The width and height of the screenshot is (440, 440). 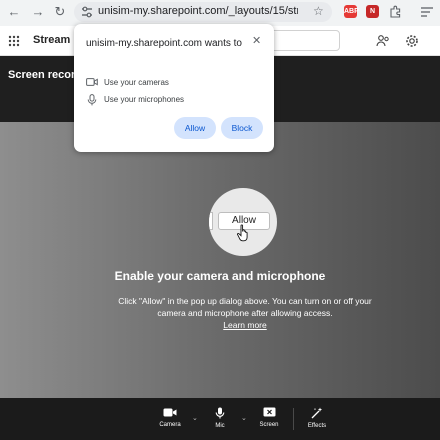 What do you see at coordinates (244, 325) in the screenshot?
I see `learn-more-link: Learn more` at bounding box center [244, 325].